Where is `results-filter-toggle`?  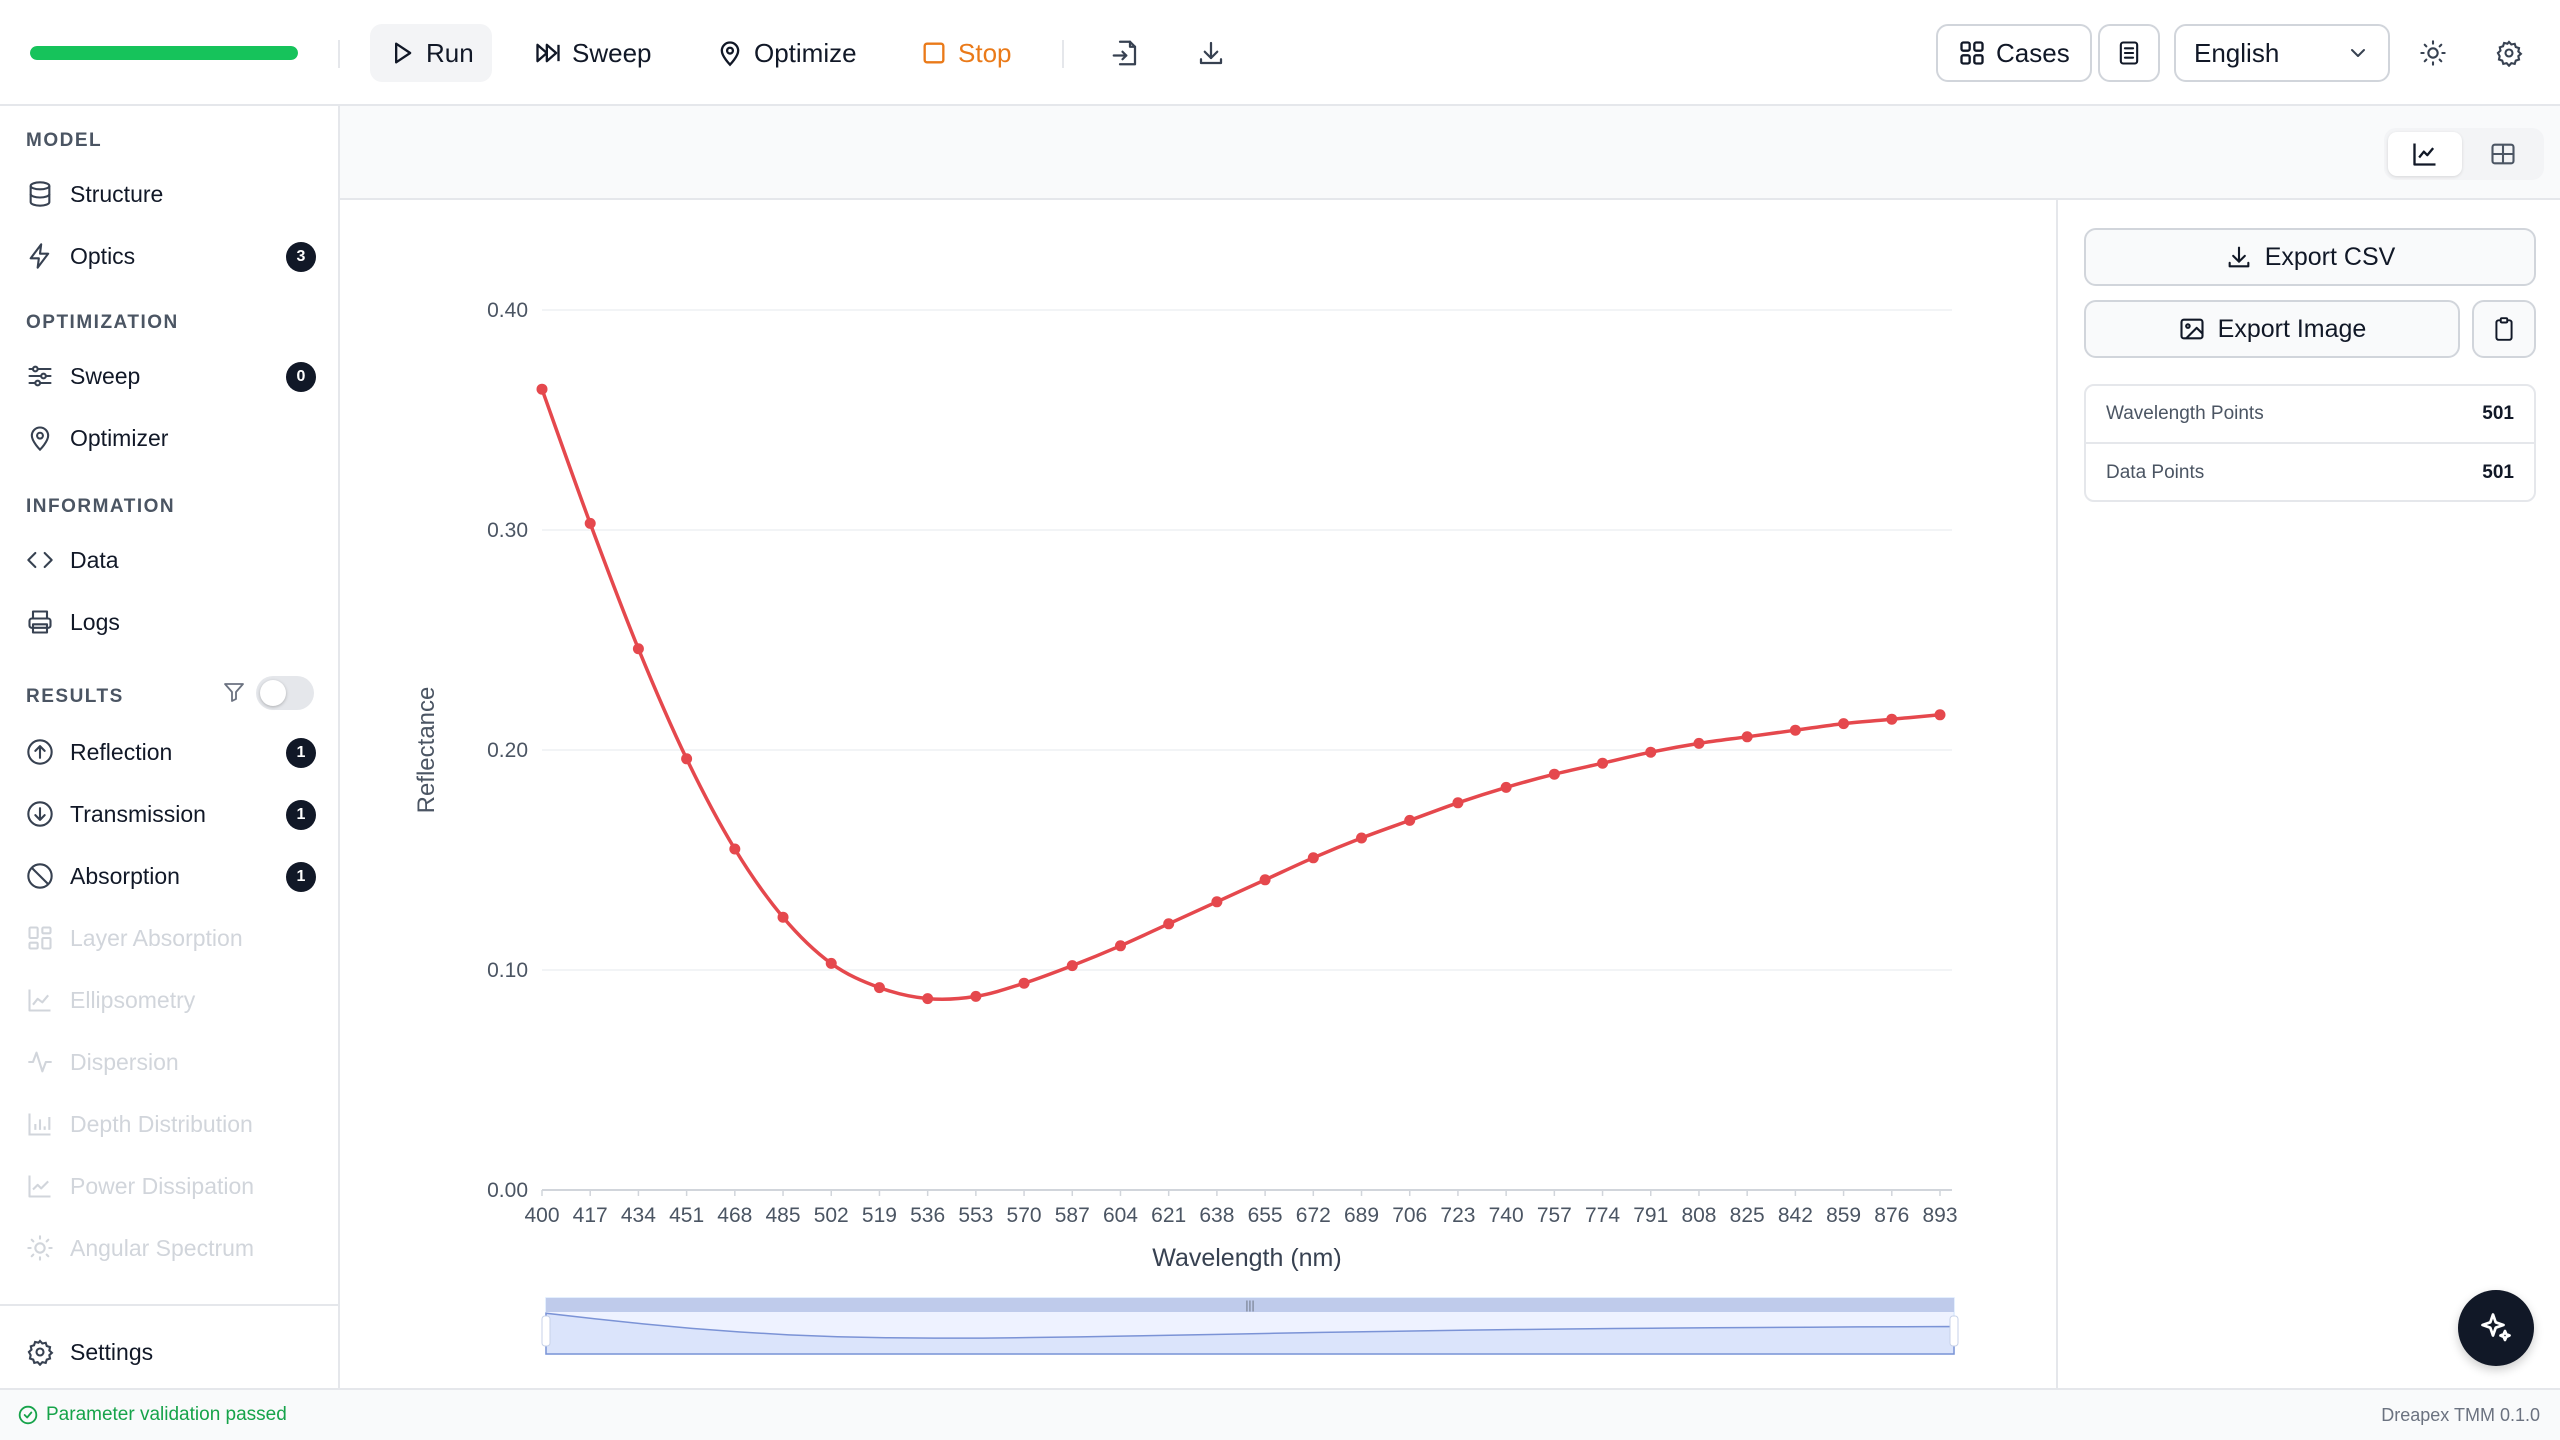
results-filter-toggle is located at coordinates (285, 693).